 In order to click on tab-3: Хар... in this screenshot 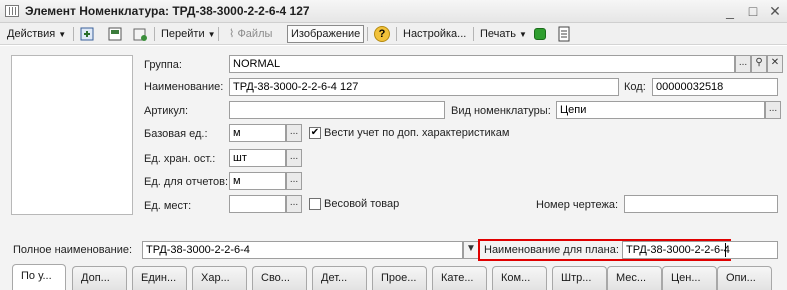, I will do `click(219, 278)`.